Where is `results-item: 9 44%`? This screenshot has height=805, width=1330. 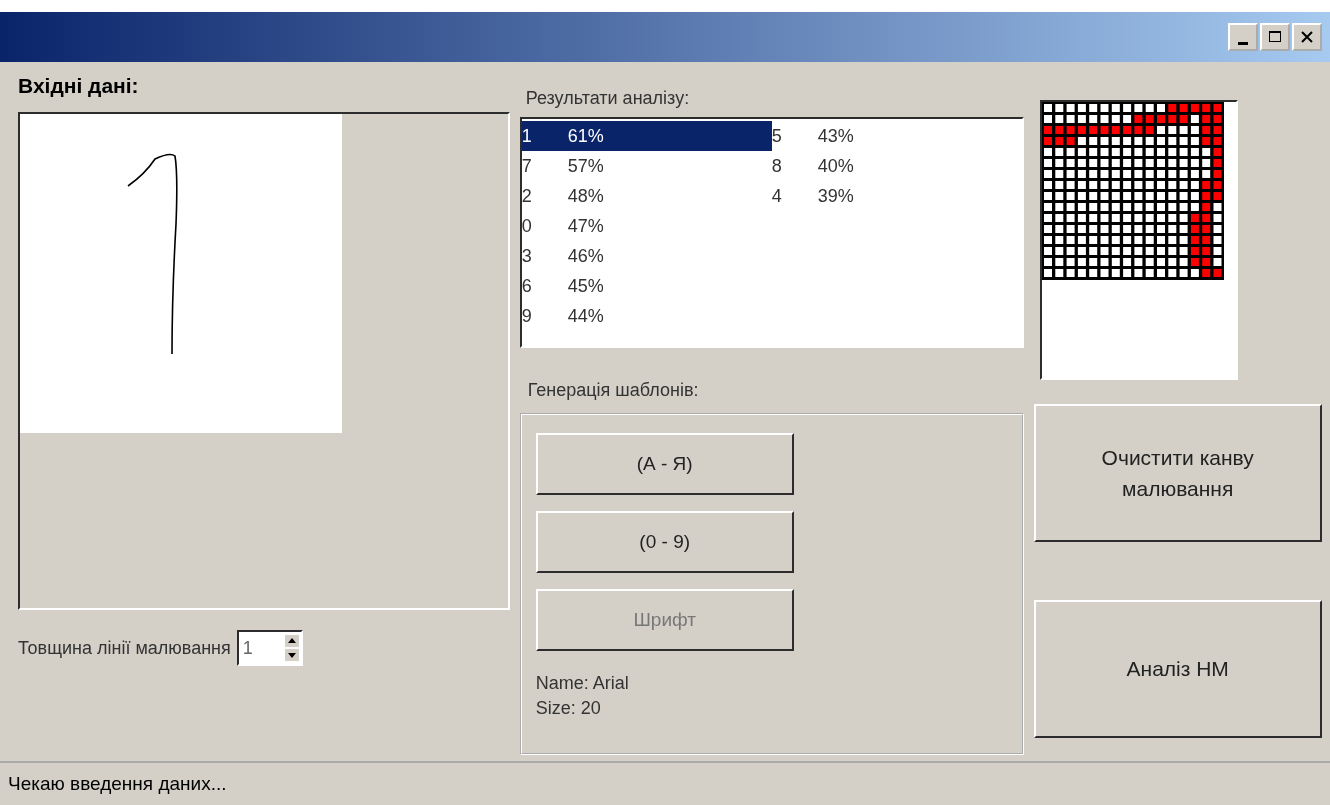
results-item: 9 44% is located at coordinates (646, 316).